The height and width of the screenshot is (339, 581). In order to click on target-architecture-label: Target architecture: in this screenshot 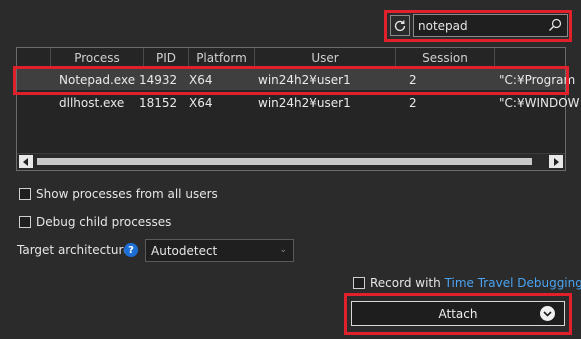, I will do `click(76, 250)`.